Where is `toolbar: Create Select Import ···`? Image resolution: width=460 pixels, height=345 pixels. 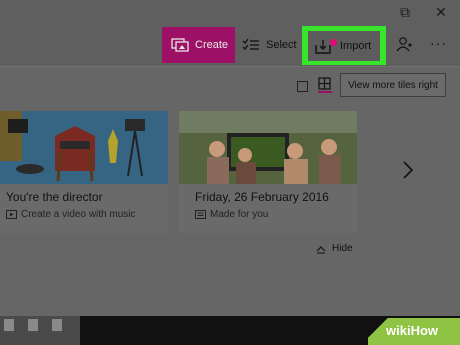 toolbar: Create Select Import ··· is located at coordinates (230, 45).